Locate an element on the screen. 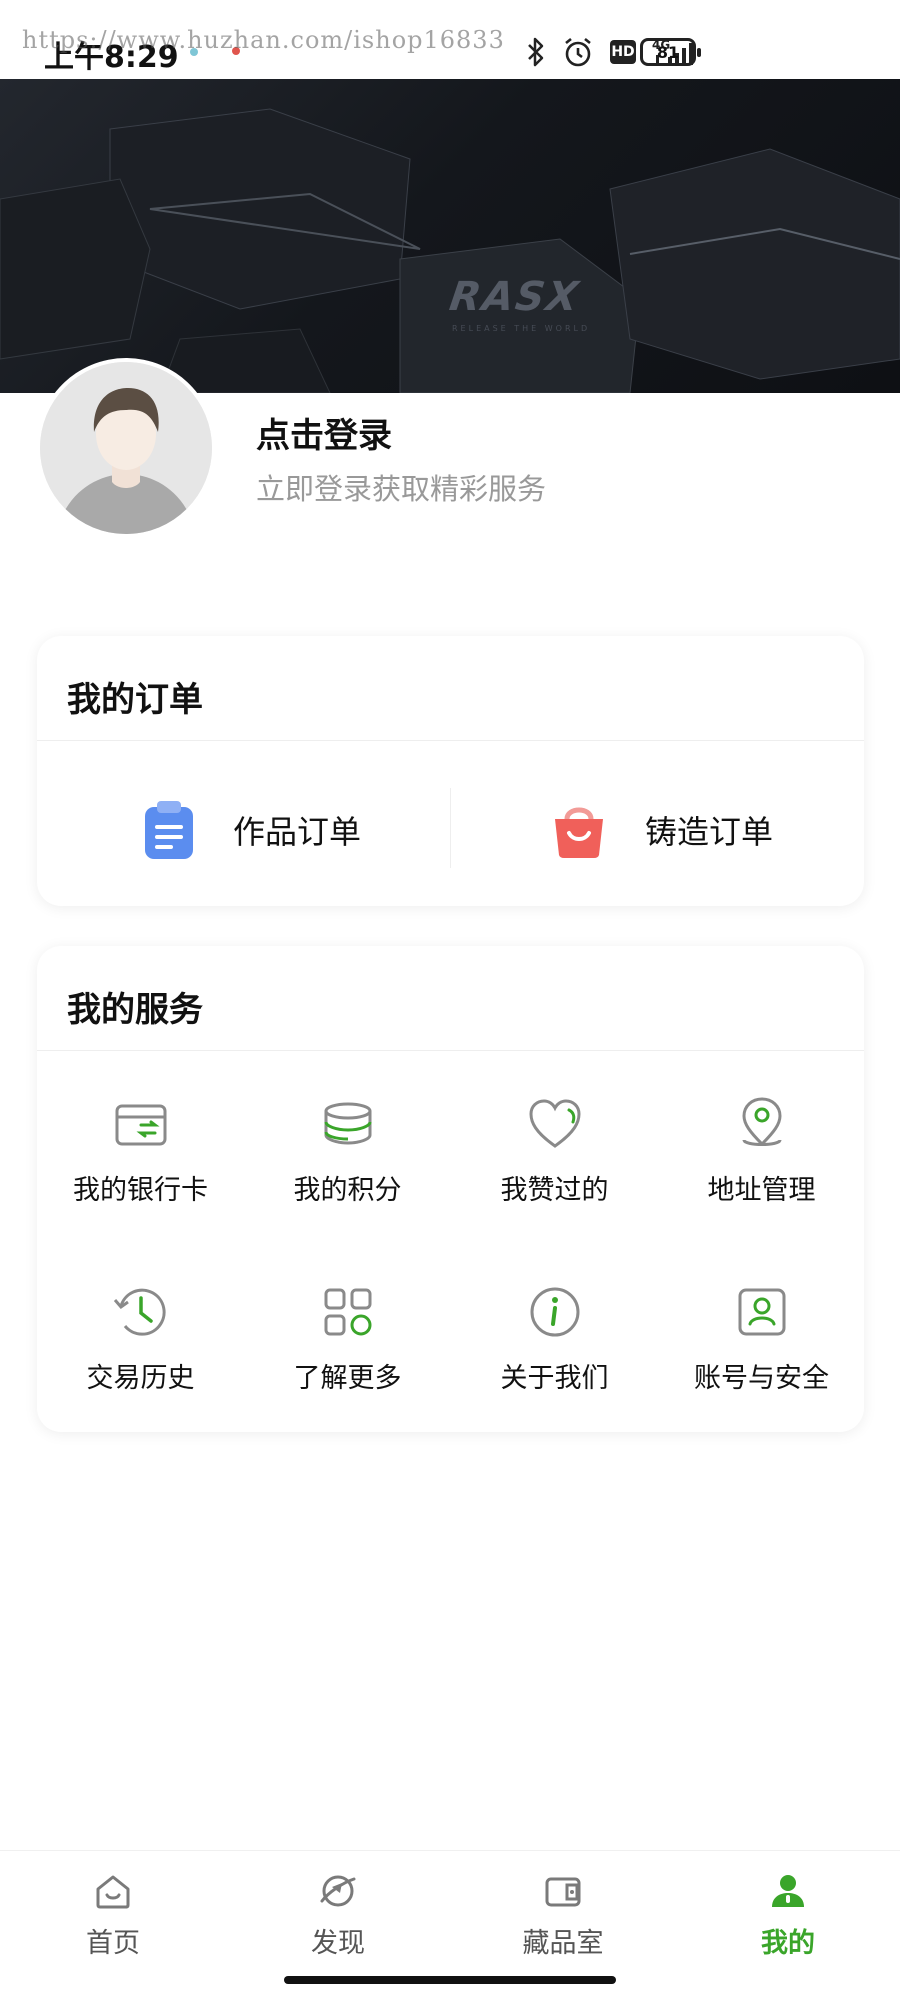 This screenshot has width=900, height=2000. service-points: 我的积分 is located at coordinates (347, 1150).